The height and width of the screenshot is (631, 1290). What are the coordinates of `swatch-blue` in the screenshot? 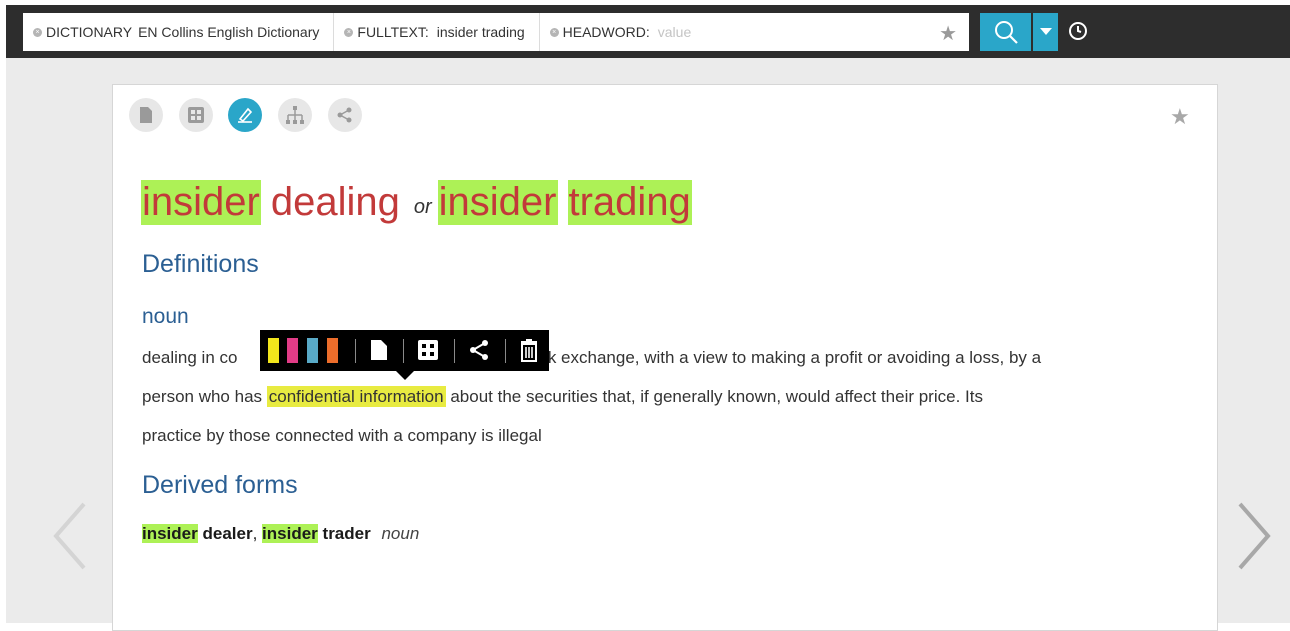 It's located at (312, 350).